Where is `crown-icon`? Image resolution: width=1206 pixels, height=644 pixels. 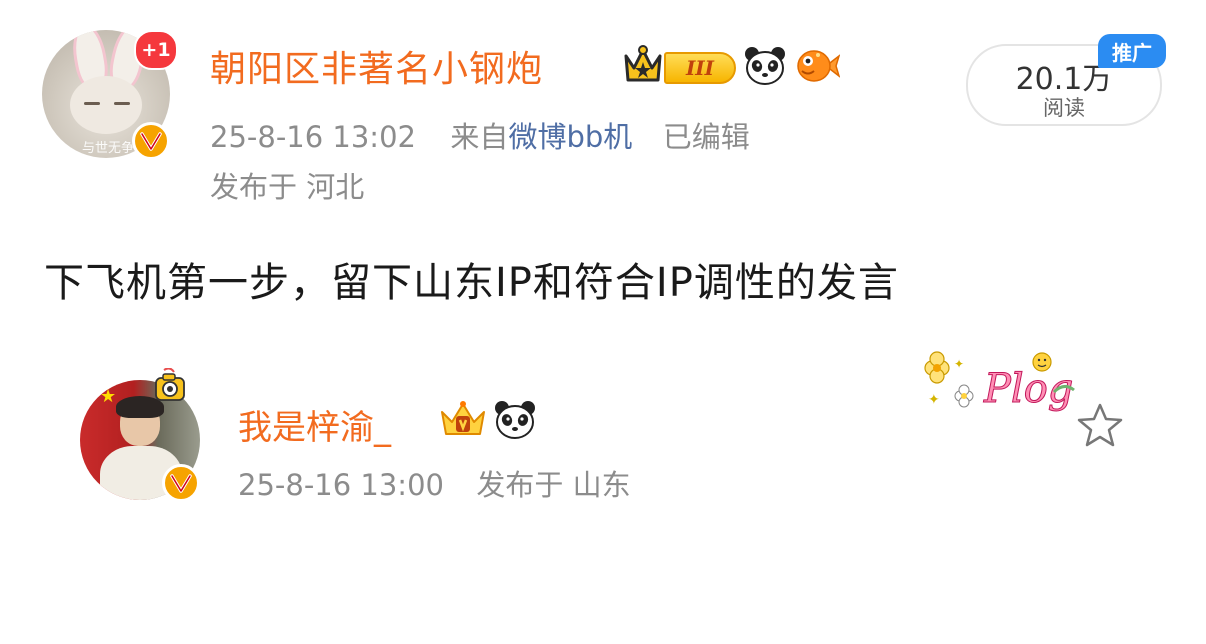 crown-icon is located at coordinates (643, 63).